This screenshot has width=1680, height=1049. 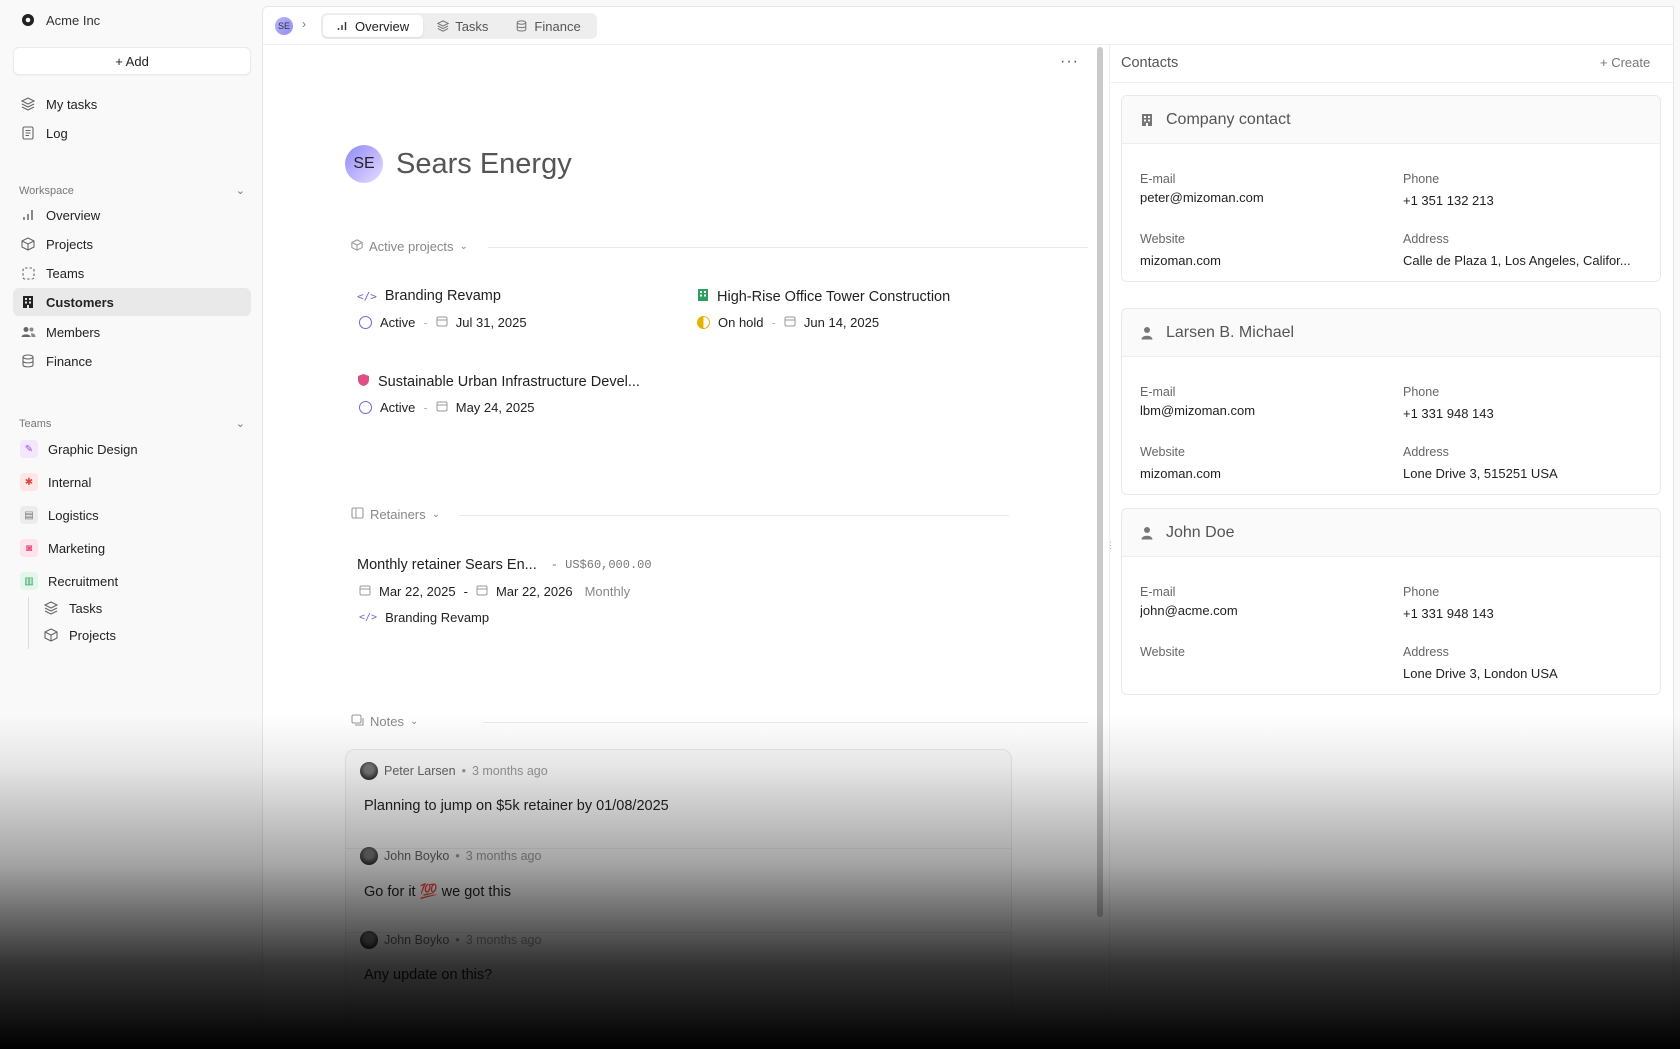 What do you see at coordinates (1391, 333) in the screenshot?
I see `contact-card-header: Larsen B. Michael` at bounding box center [1391, 333].